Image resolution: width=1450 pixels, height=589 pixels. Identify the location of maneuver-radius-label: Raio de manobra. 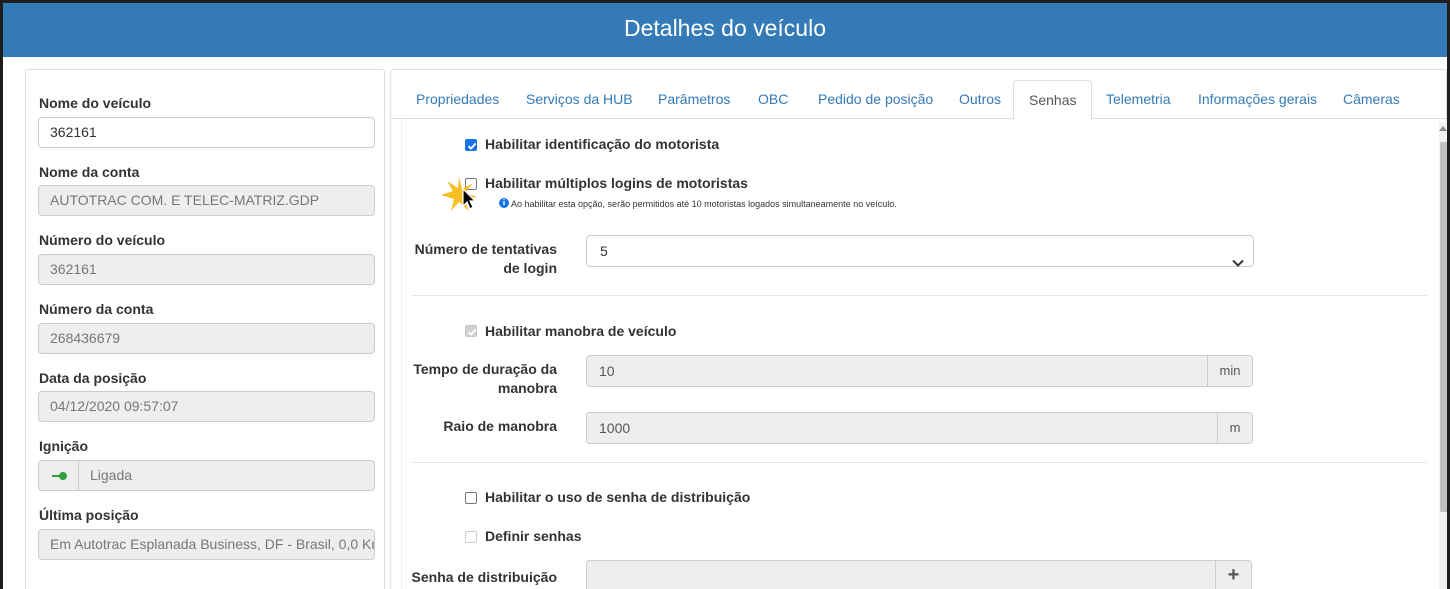
(500, 426).